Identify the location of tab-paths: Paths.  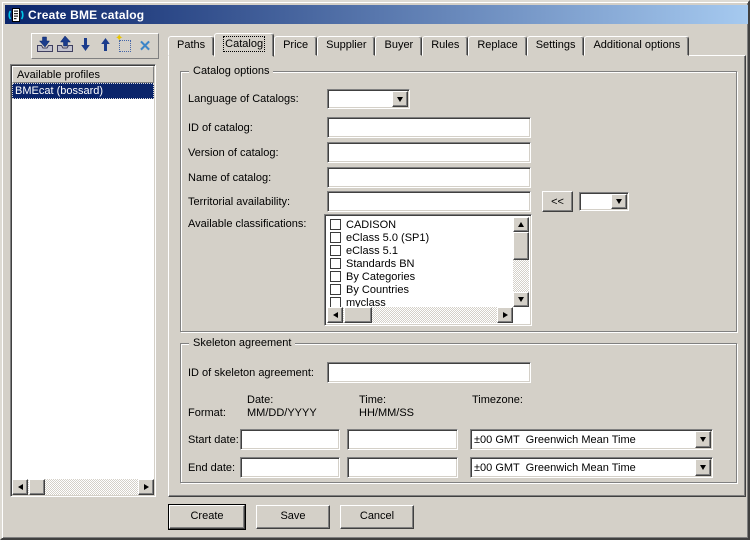
(191, 46).